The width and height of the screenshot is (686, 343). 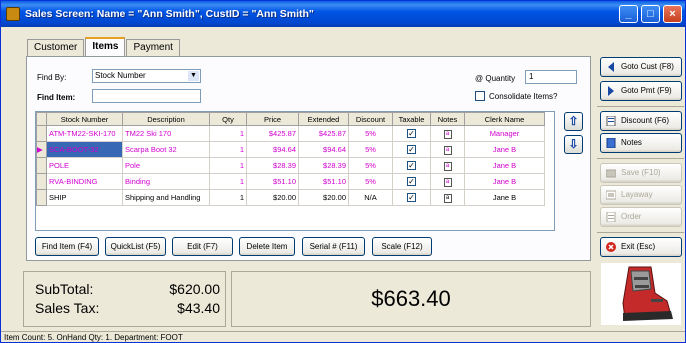 I want to click on goto-cust-button: Goto Cust (F8), so click(x=641, y=67).